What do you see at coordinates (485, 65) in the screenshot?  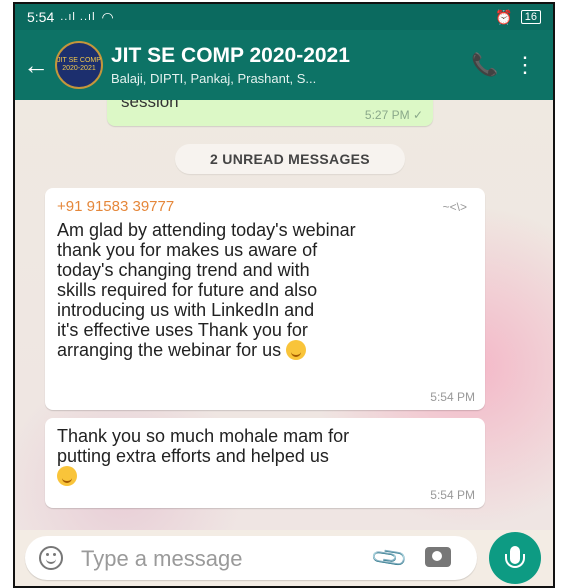 I see `add-call-icon: 📞` at bounding box center [485, 65].